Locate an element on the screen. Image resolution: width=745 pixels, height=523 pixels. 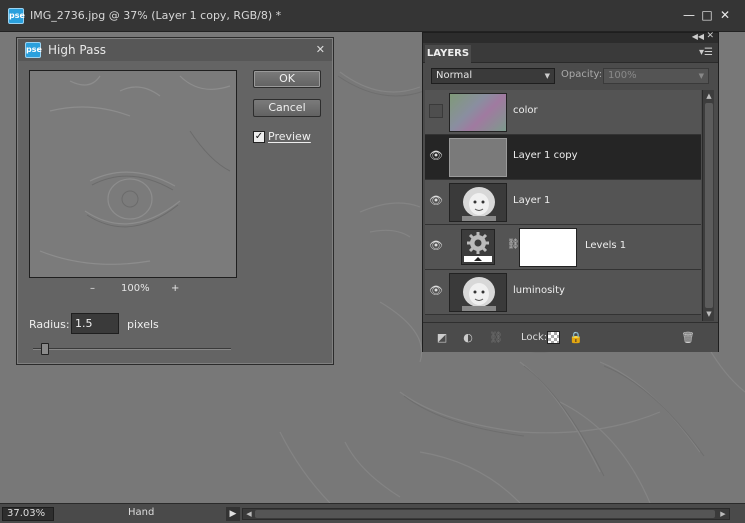
status-menu-arrow-icon: ▶ is located at coordinates (233, 514).